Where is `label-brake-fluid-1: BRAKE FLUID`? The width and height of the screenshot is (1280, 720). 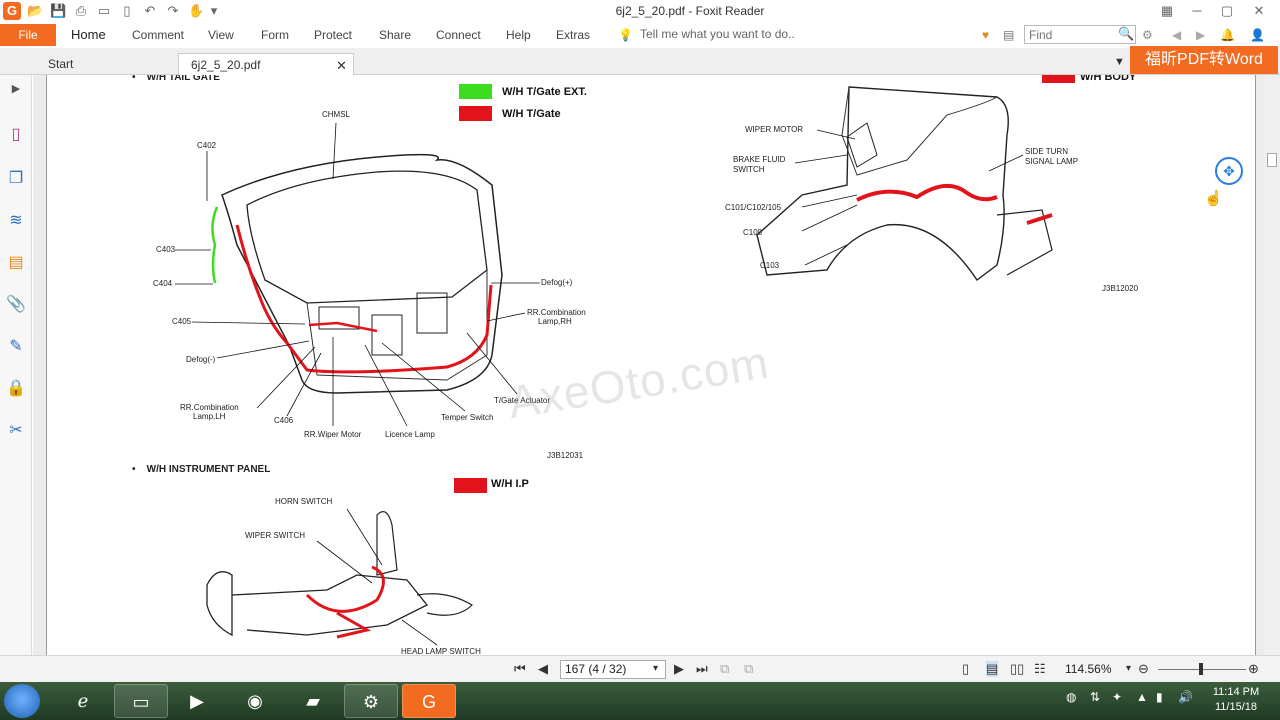
label-brake-fluid-1: BRAKE FLUID is located at coordinates (759, 159).